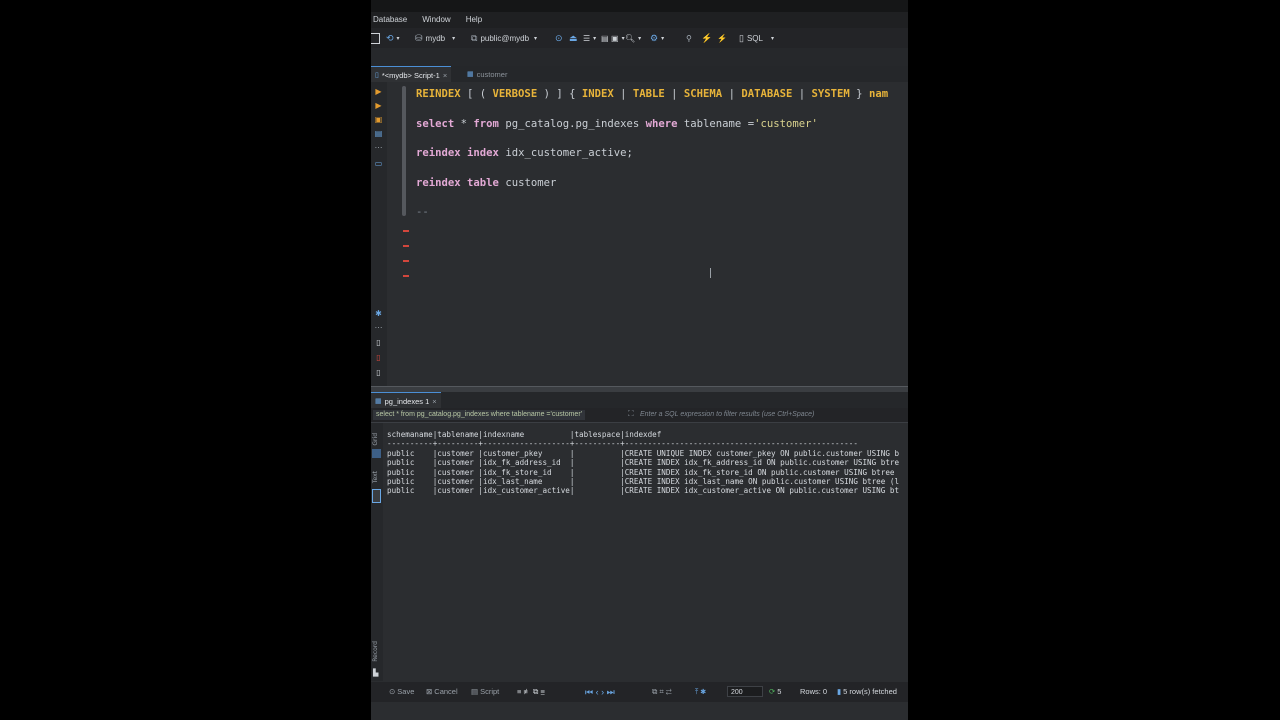 Image resolution: width=1280 pixels, height=720 pixels. Describe the element at coordinates (490, 691) in the screenshot. I see `script-label: Script` at that location.